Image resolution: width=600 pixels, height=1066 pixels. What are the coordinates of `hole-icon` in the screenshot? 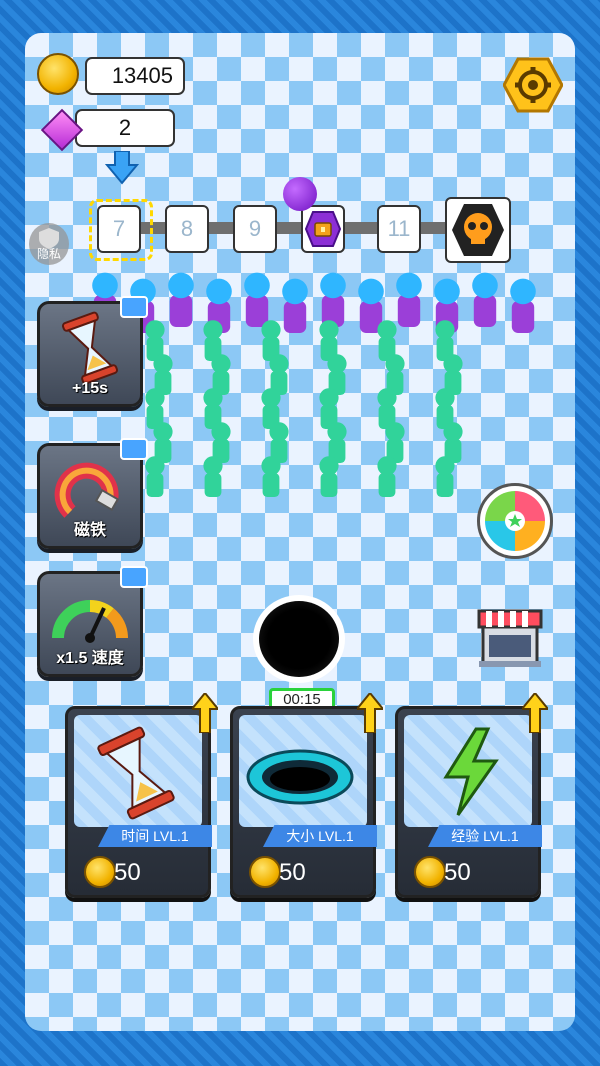 It's located at (300, 777).